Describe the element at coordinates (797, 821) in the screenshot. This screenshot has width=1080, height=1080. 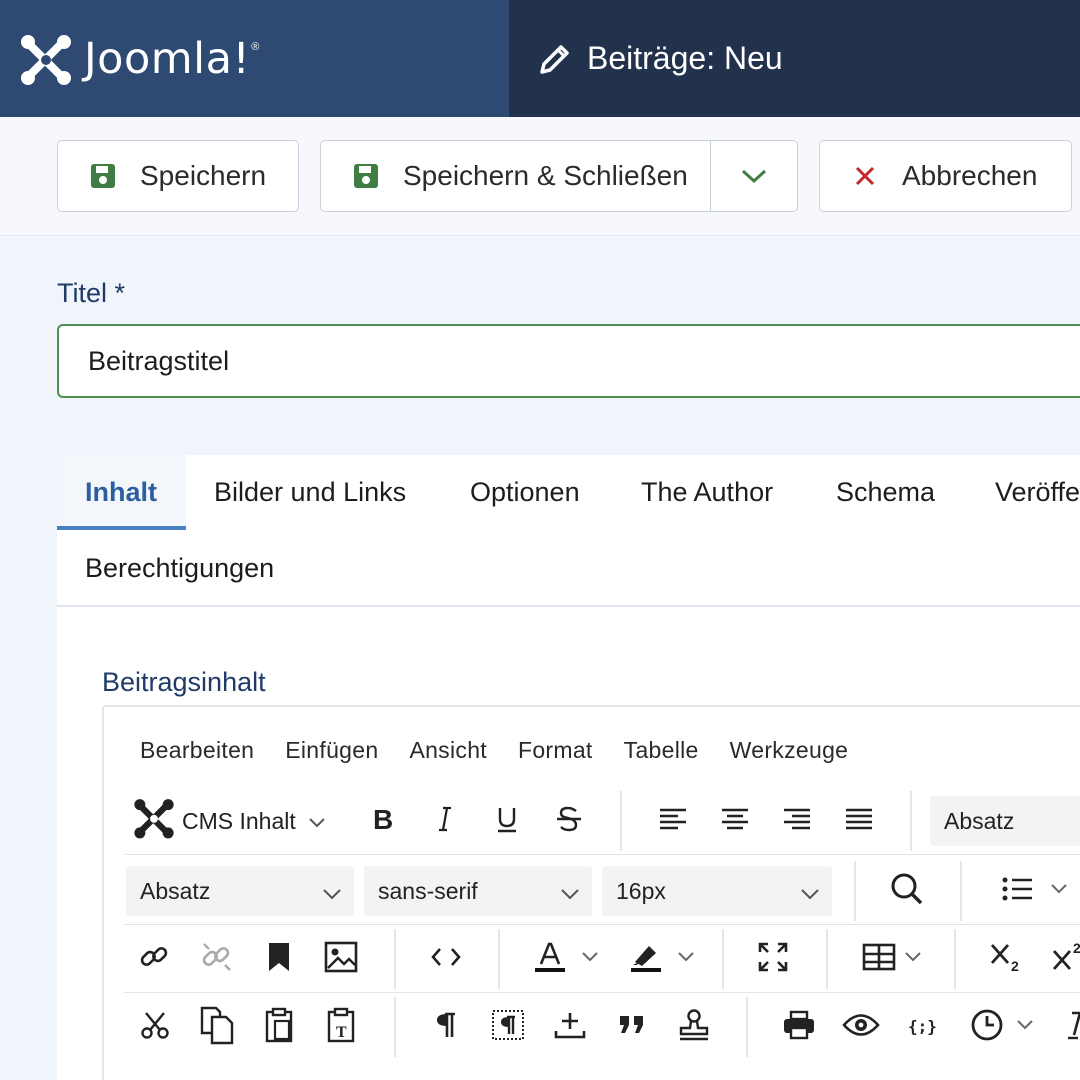
I see `align-right-button` at that location.